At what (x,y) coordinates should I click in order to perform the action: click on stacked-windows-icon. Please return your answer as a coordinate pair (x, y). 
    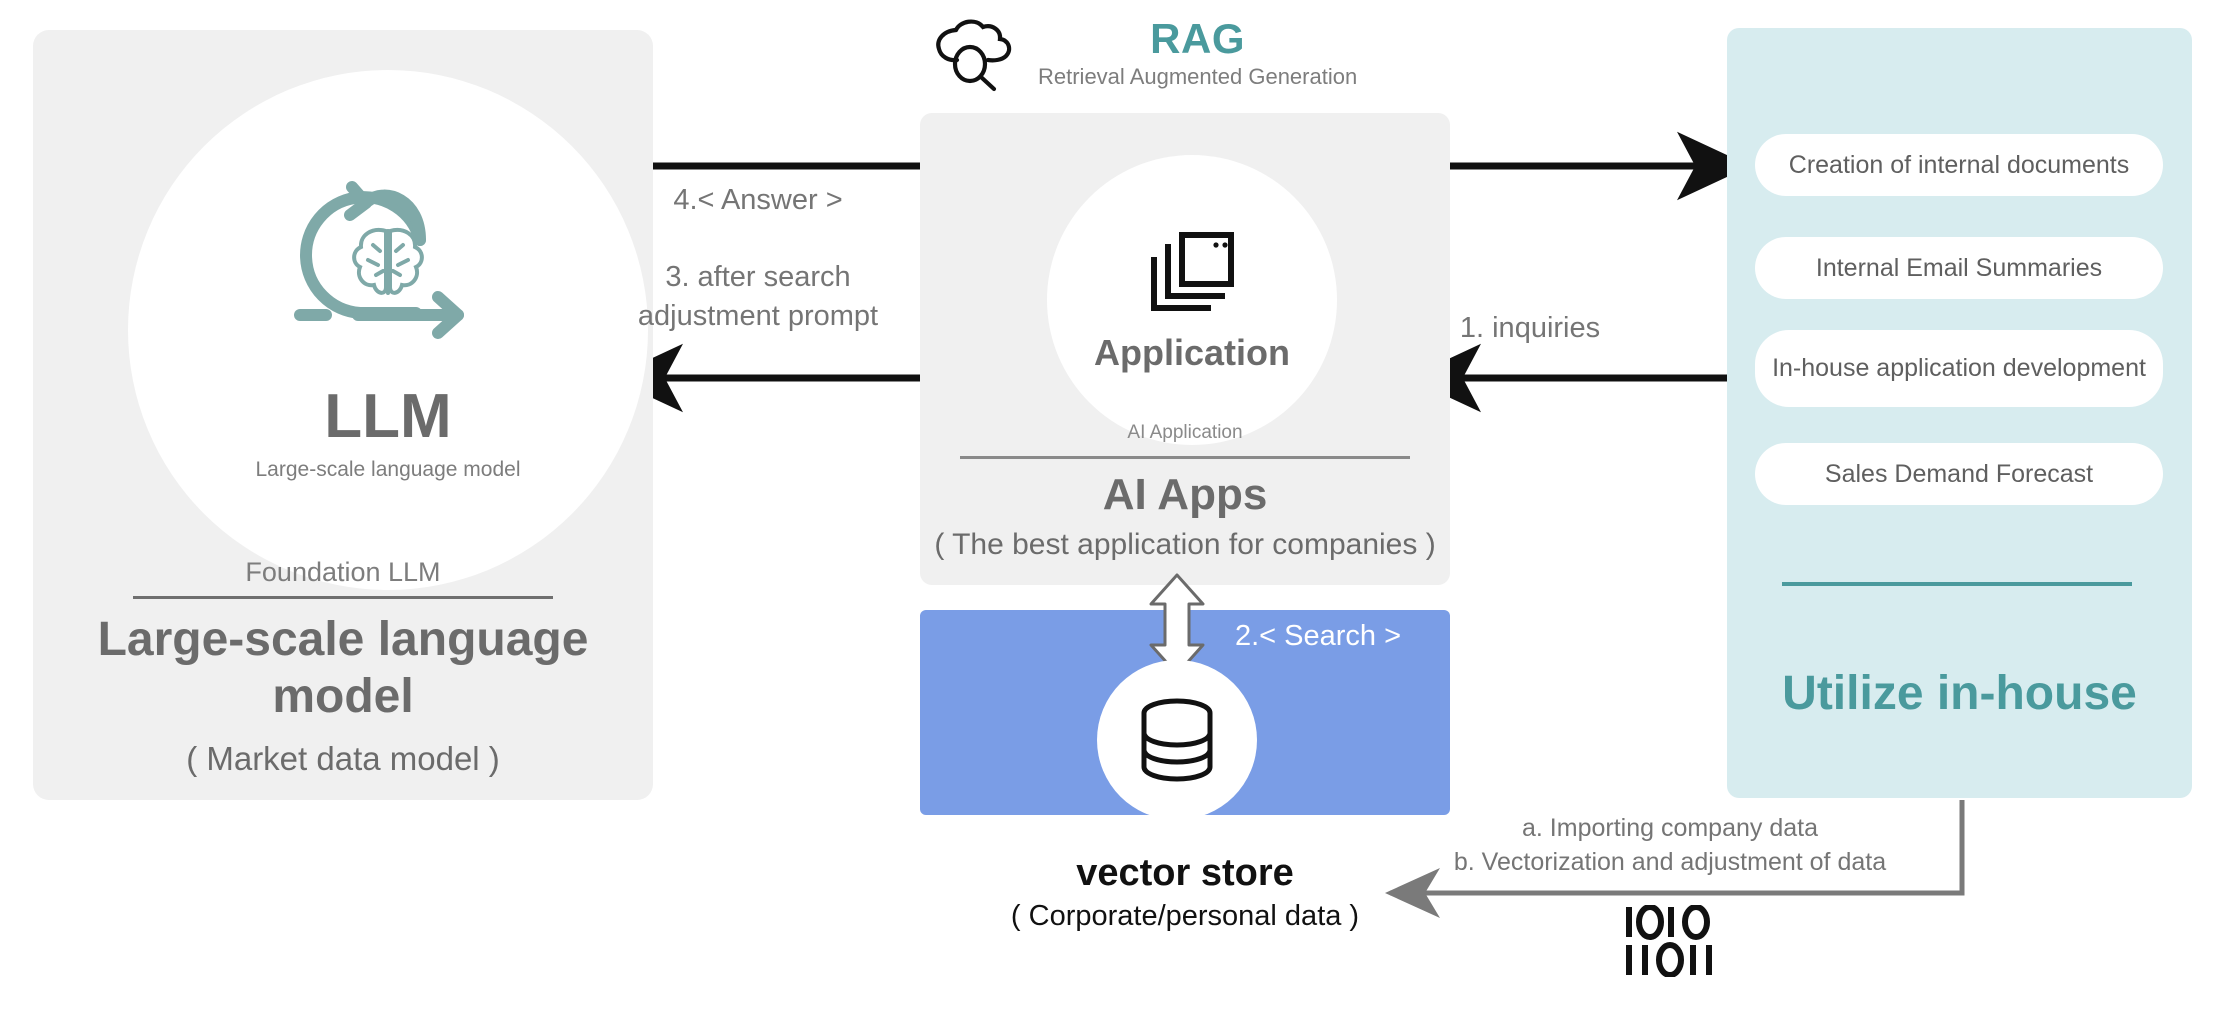
    Looking at the image, I should click on (1192, 271).